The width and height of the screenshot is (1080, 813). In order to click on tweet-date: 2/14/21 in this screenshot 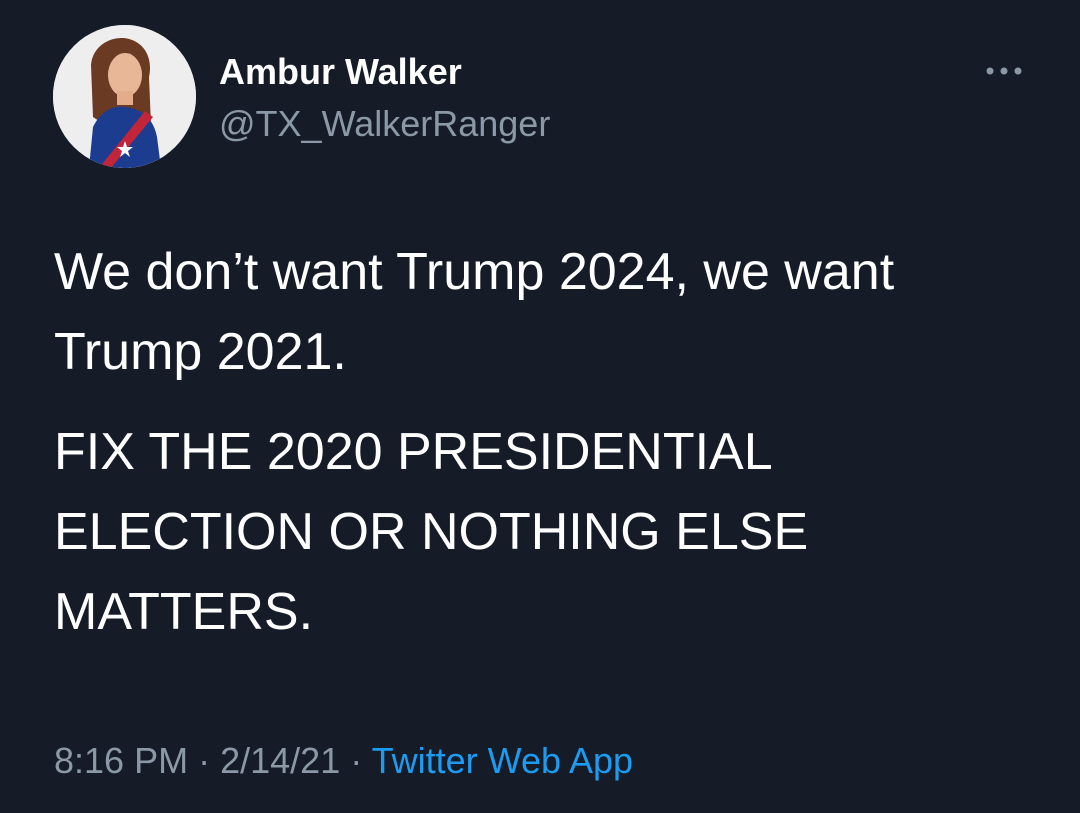, I will do `click(280, 760)`.